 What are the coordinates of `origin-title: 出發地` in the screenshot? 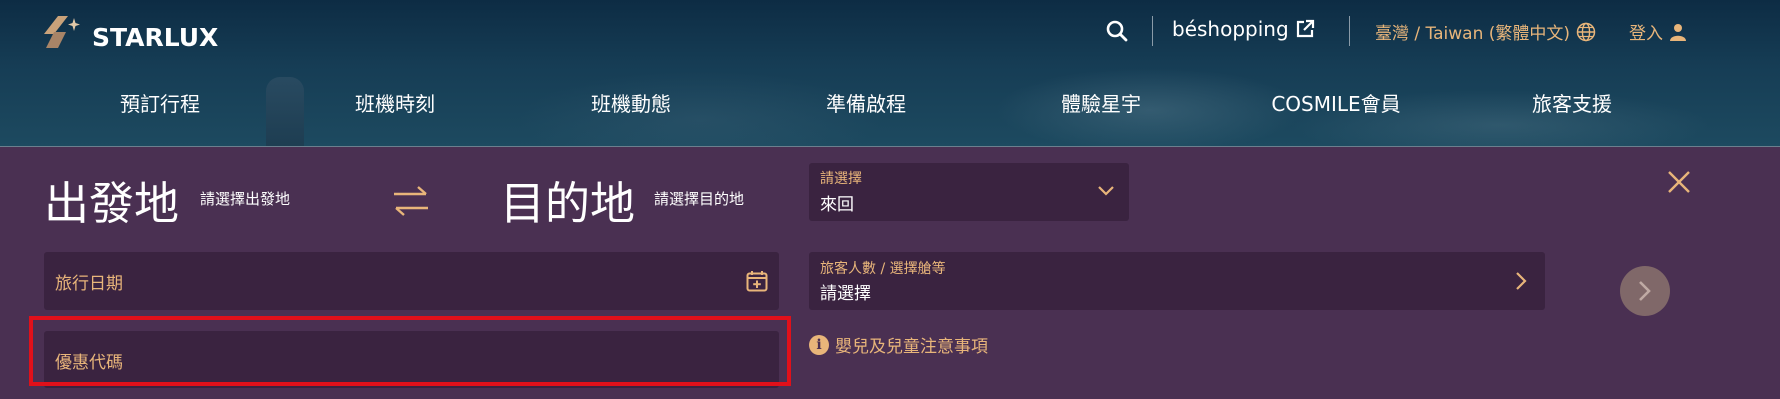 It's located at (111, 199).